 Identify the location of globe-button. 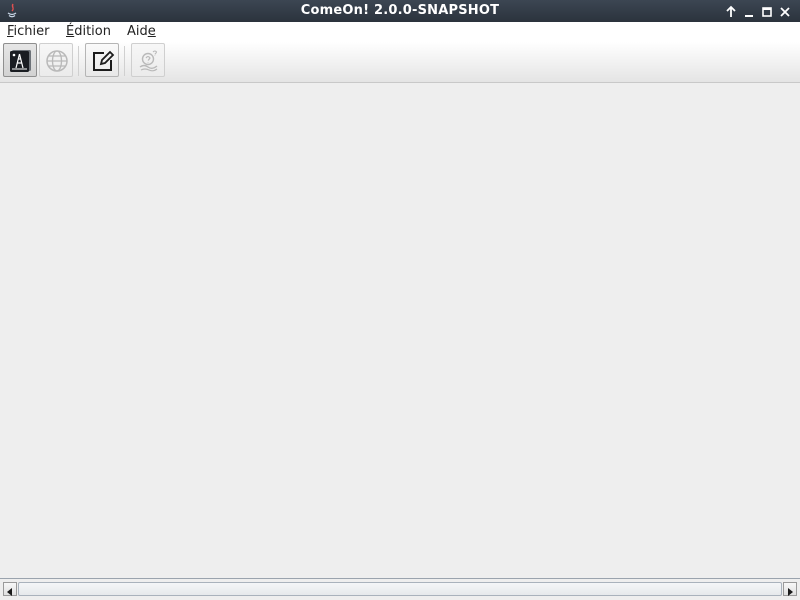
(56, 60).